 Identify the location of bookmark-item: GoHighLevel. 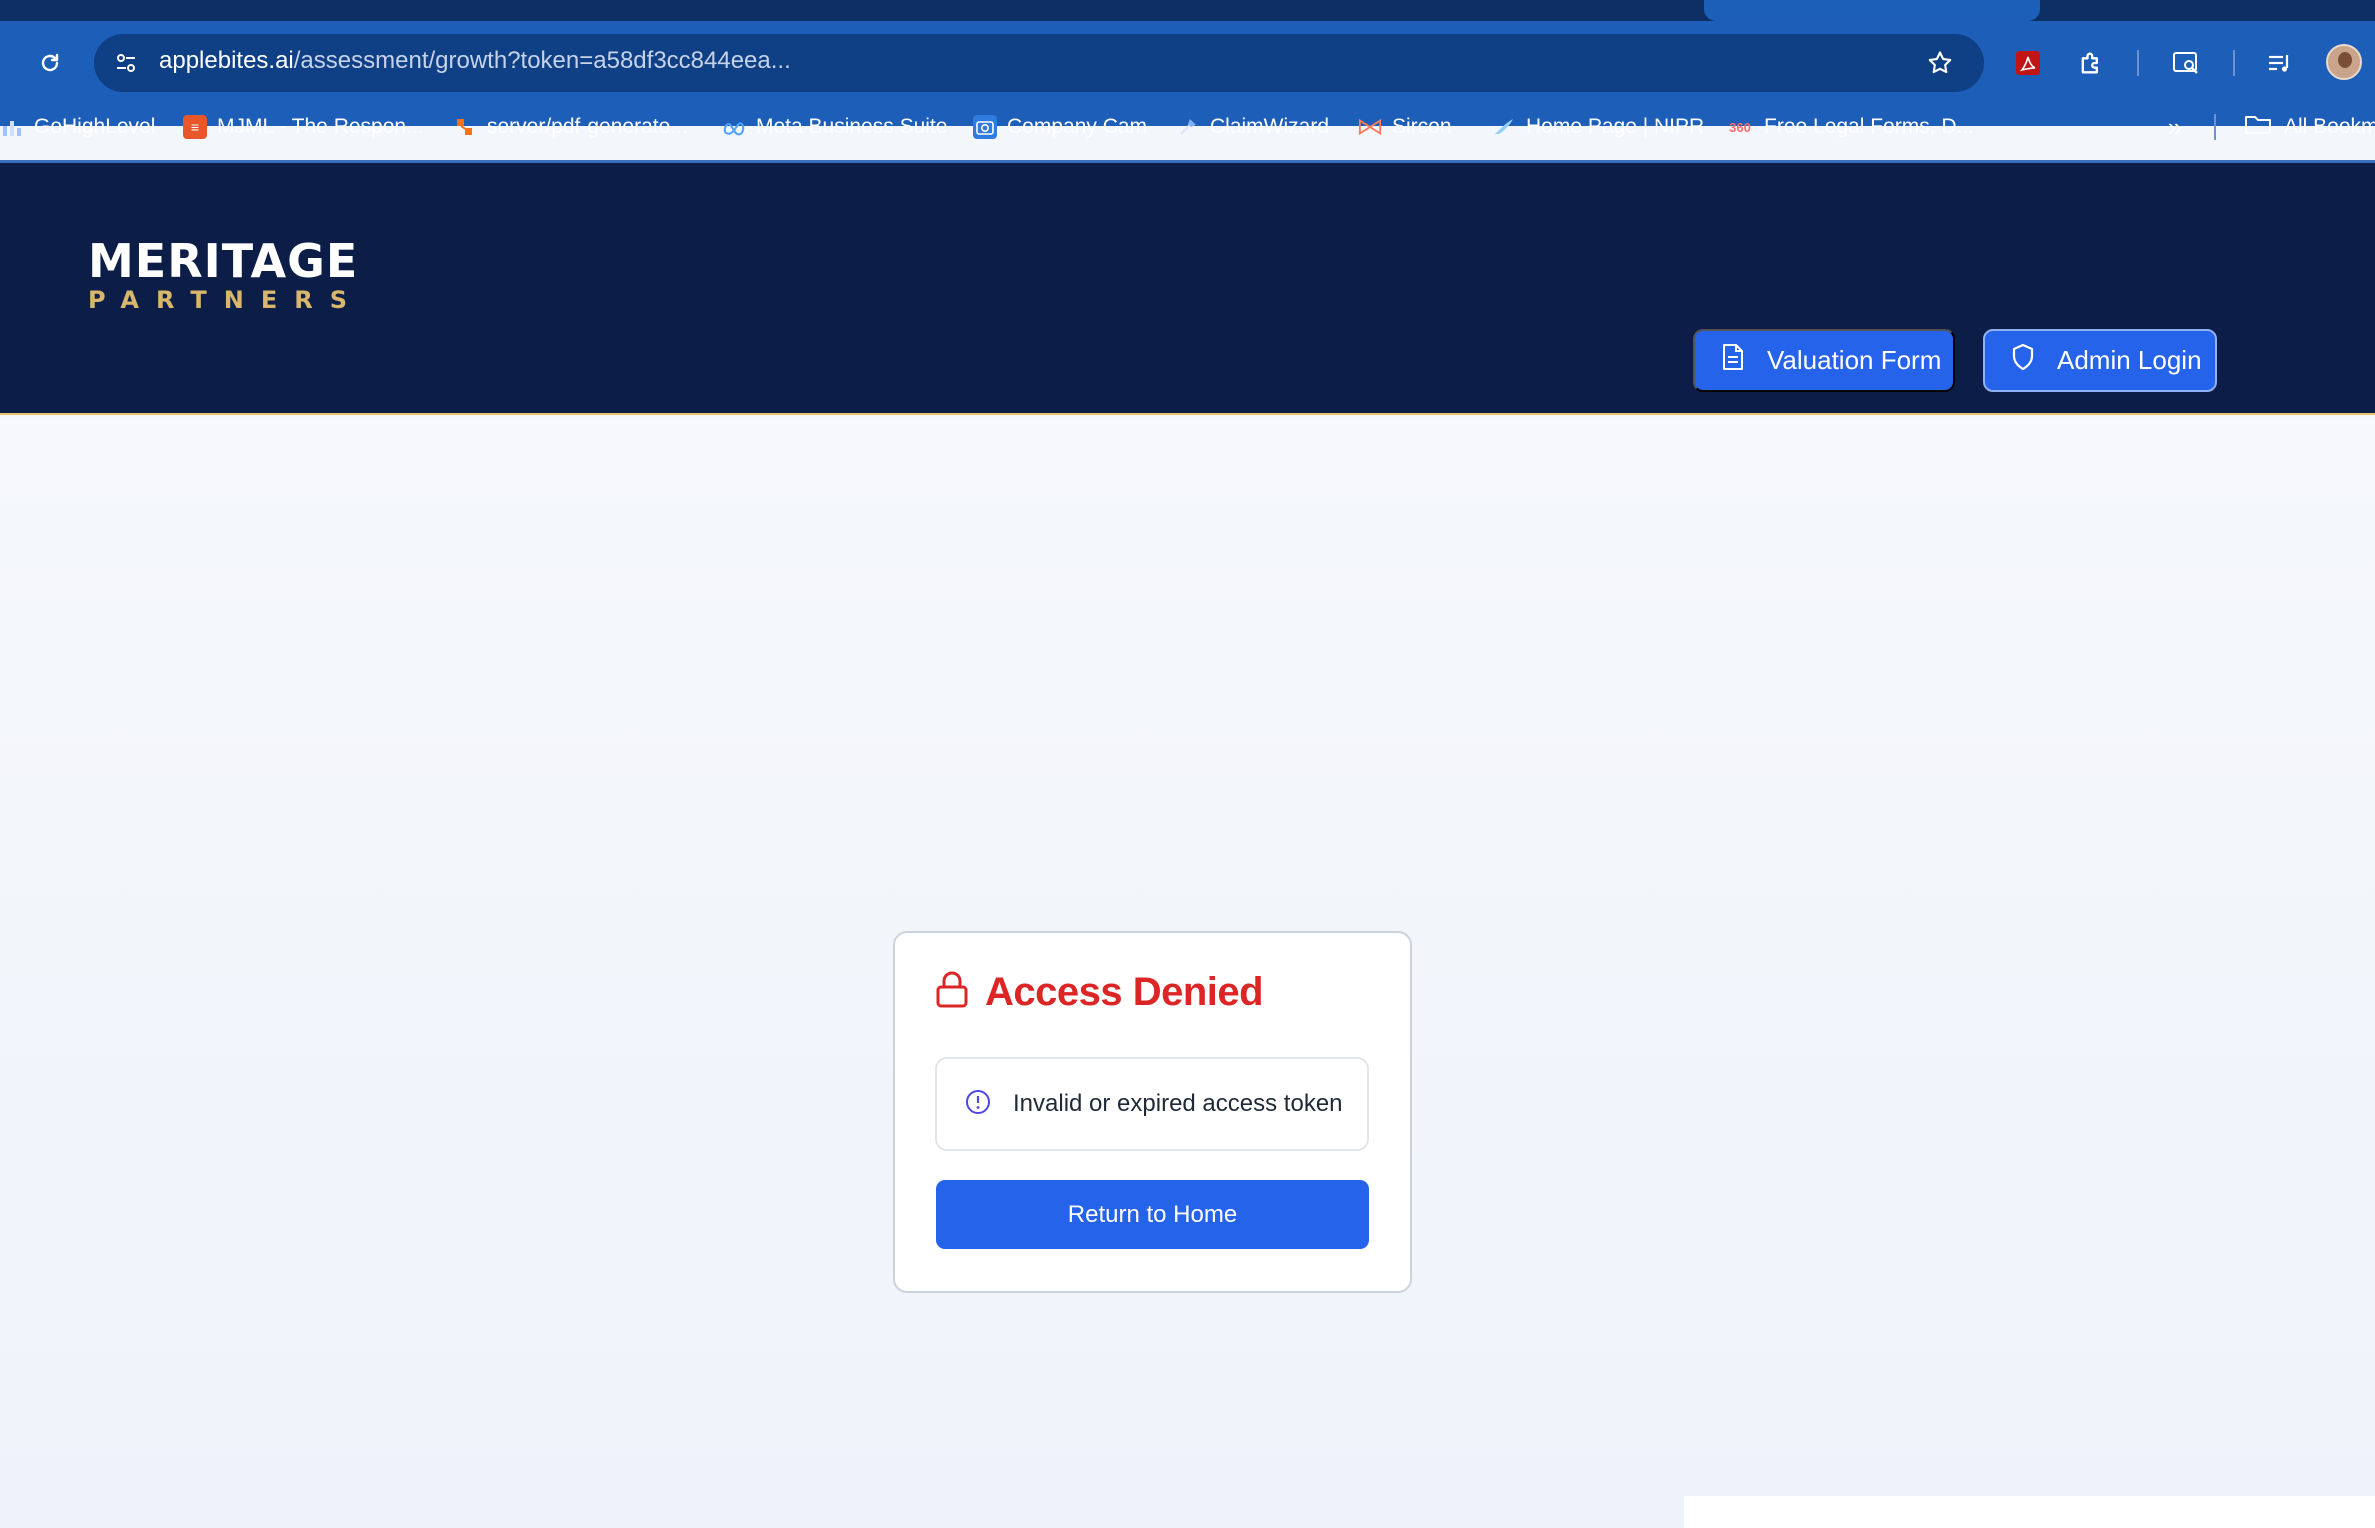
(77, 127).